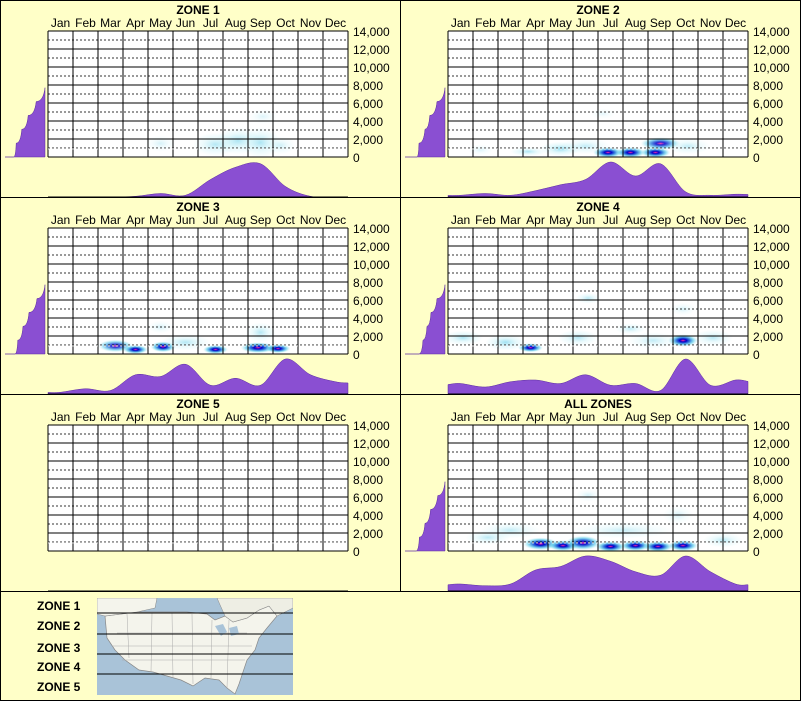  I want to click on legend-zone-5-label: ZONE 5, so click(59, 687).